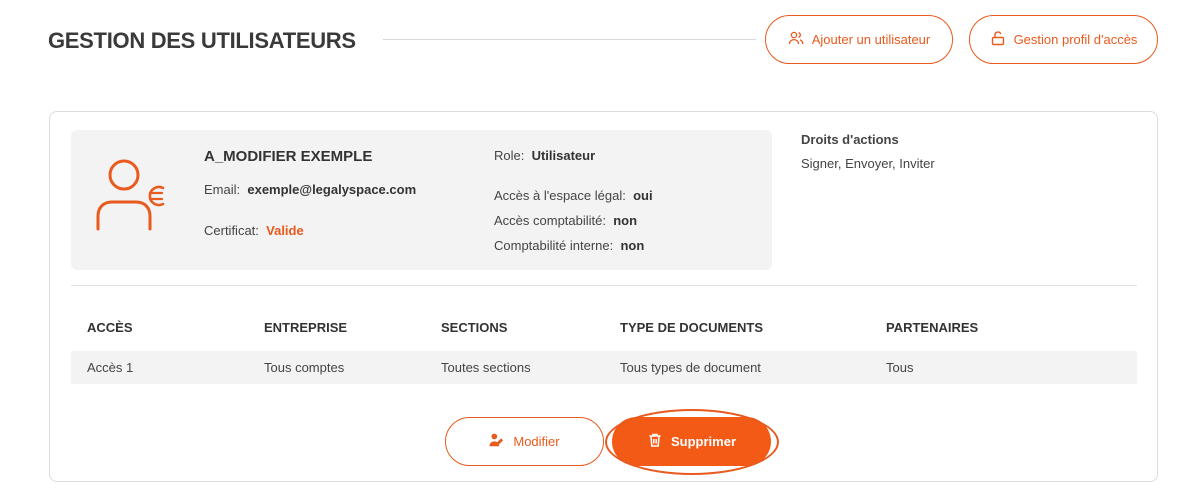  What do you see at coordinates (900, 367) in the screenshot?
I see `table-cell-partners: Tous` at bounding box center [900, 367].